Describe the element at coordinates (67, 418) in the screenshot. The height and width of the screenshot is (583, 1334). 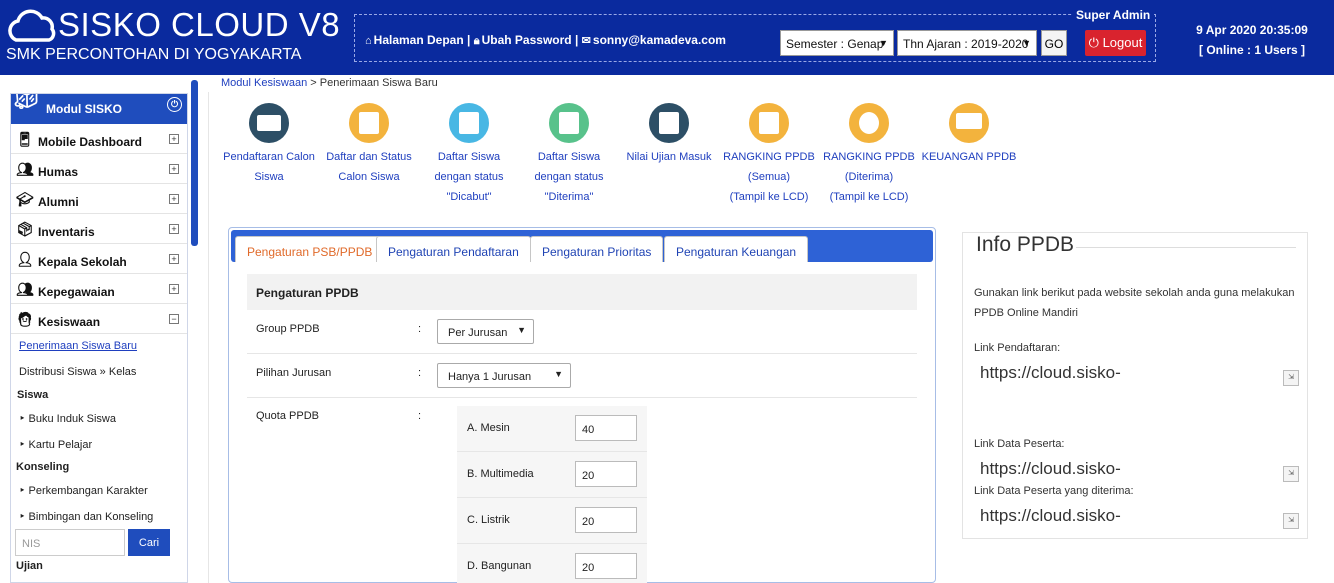
I see `sidebar-link-buku-induk: ‣ Buku Induk Siswa` at that location.